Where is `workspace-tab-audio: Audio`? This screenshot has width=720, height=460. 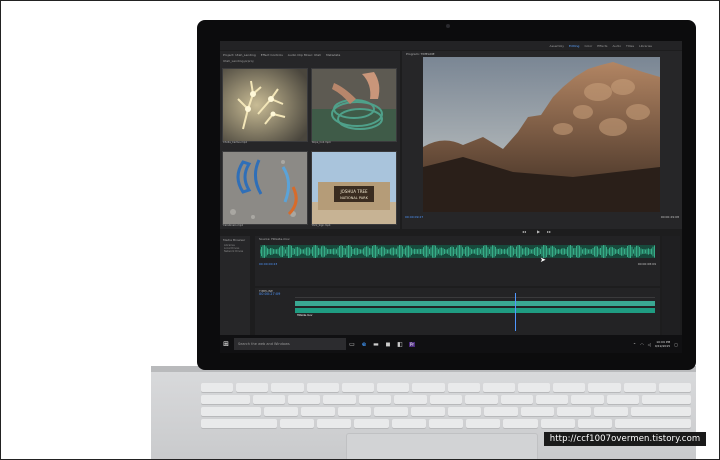
workspace-tab-audio: Audio is located at coordinates (617, 46).